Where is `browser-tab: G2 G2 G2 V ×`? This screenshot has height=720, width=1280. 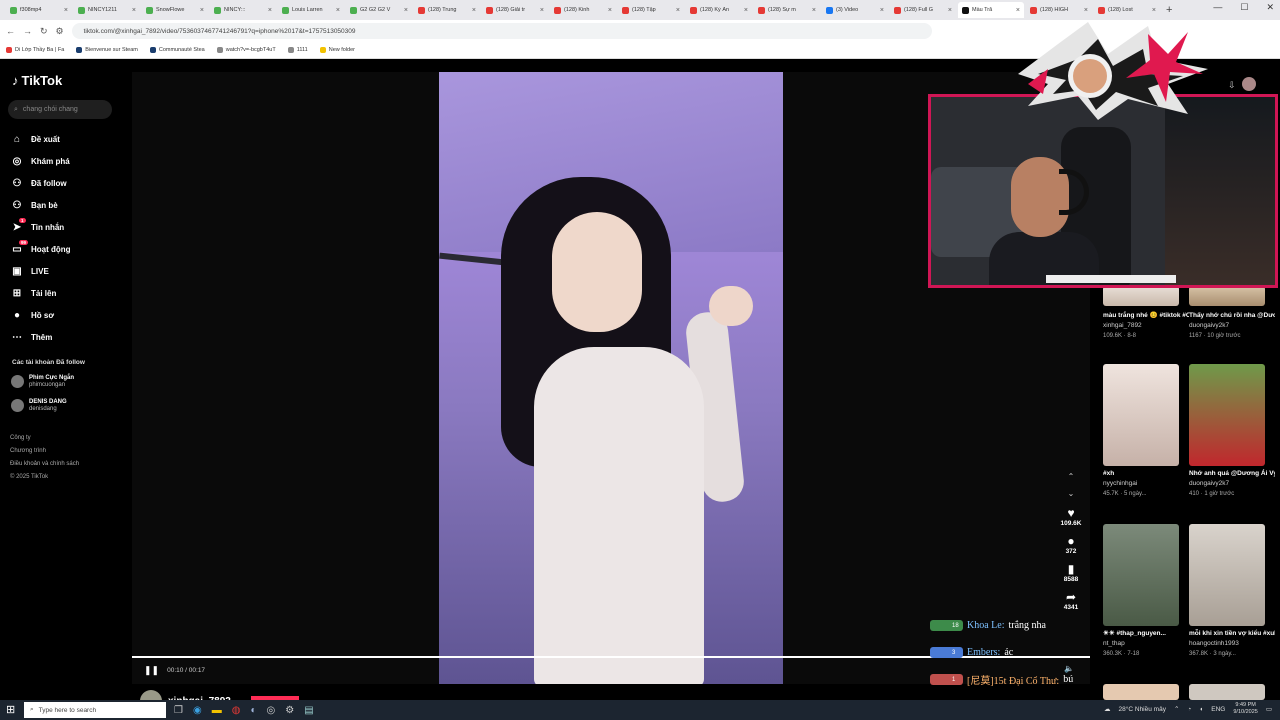
browser-tab: G2 G2 G2 V × is located at coordinates (379, 10).